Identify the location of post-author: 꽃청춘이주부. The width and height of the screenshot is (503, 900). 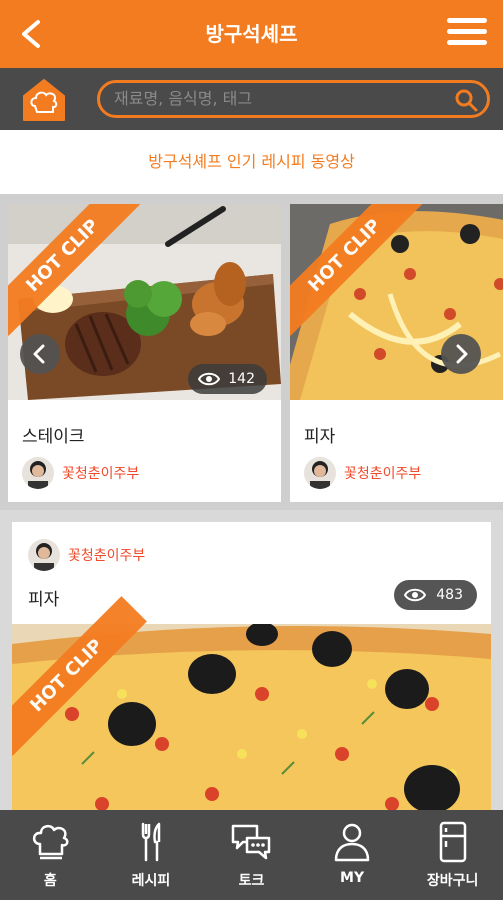
(86, 555).